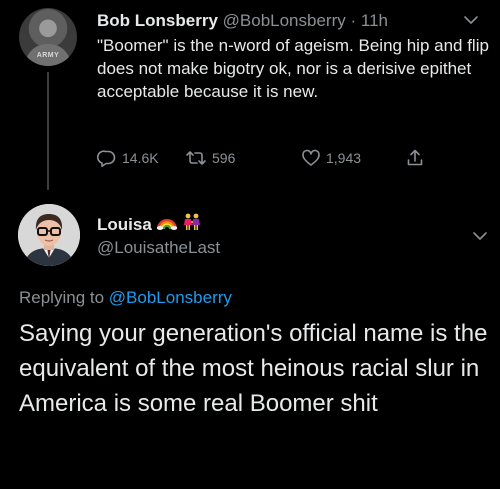 Image resolution: width=500 pixels, height=489 pixels. What do you see at coordinates (170, 297) in the screenshot?
I see `mention-link: @BobLonsberry` at bounding box center [170, 297].